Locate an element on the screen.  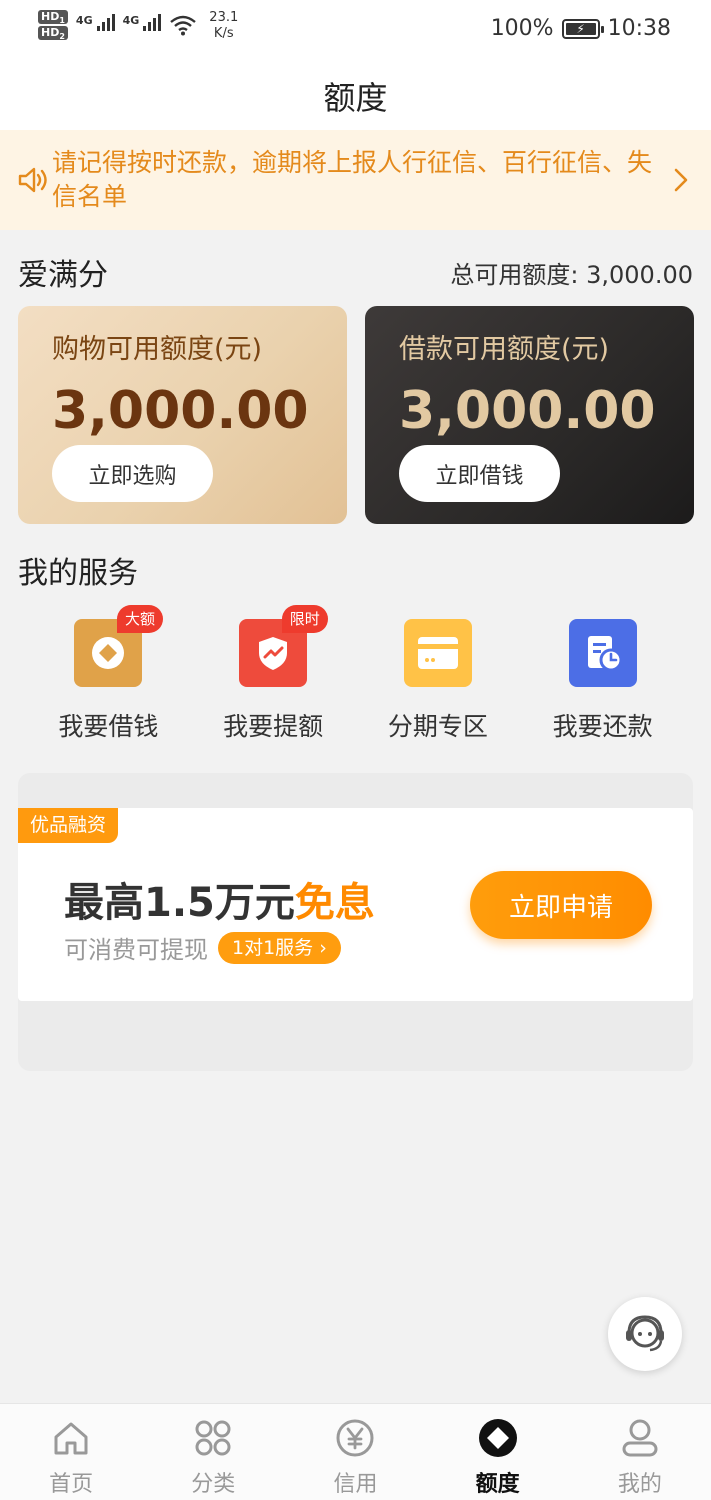
loan-limit-amount: 3,000.00 is located at coordinates (527, 411).